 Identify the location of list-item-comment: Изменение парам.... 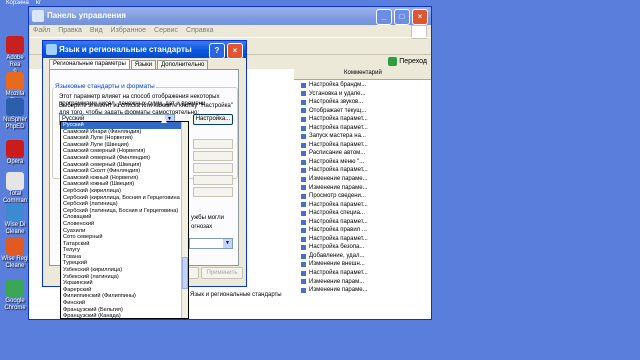
(337, 281).